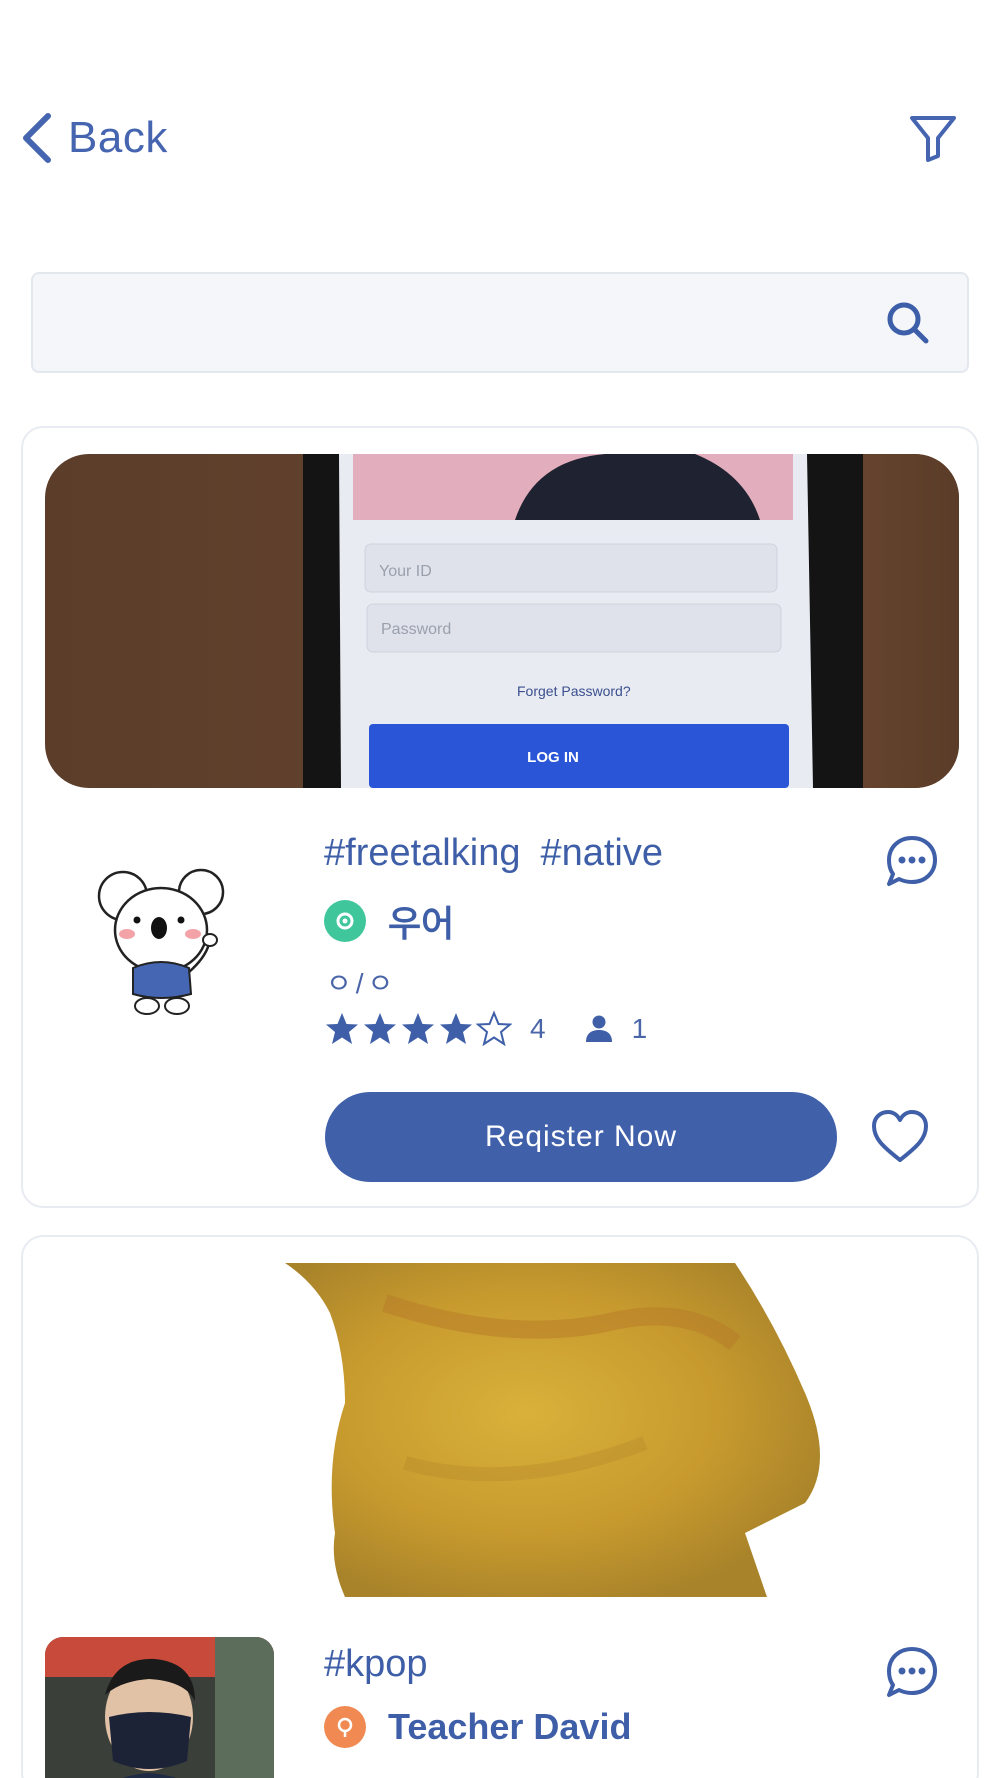  Describe the element at coordinates (933, 138) in the screenshot. I see `filter-icon` at that location.